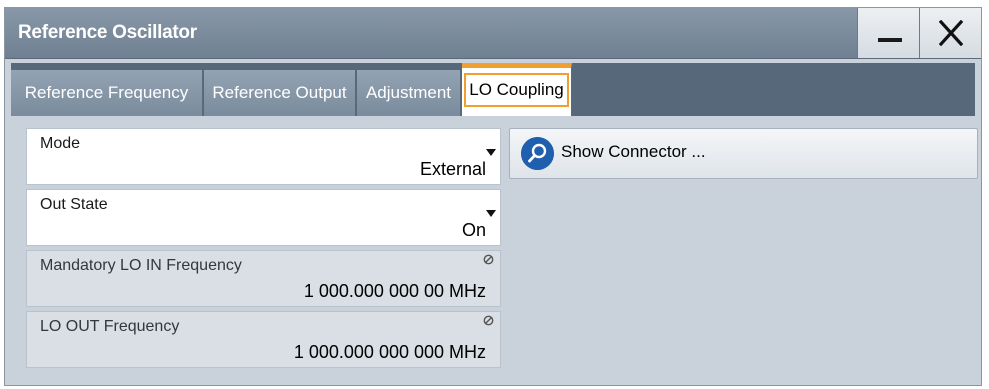 This screenshot has width=989, height=389. What do you see at coordinates (389, 352) in the screenshot?
I see `lo-out-frequency-value: 1 000.000 000 000 MHz` at bounding box center [389, 352].